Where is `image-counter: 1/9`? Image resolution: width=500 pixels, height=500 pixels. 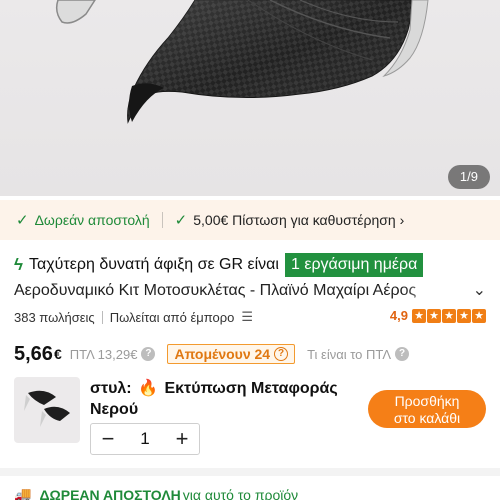
image-counter: 1/9 is located at coordinates (468, 177).